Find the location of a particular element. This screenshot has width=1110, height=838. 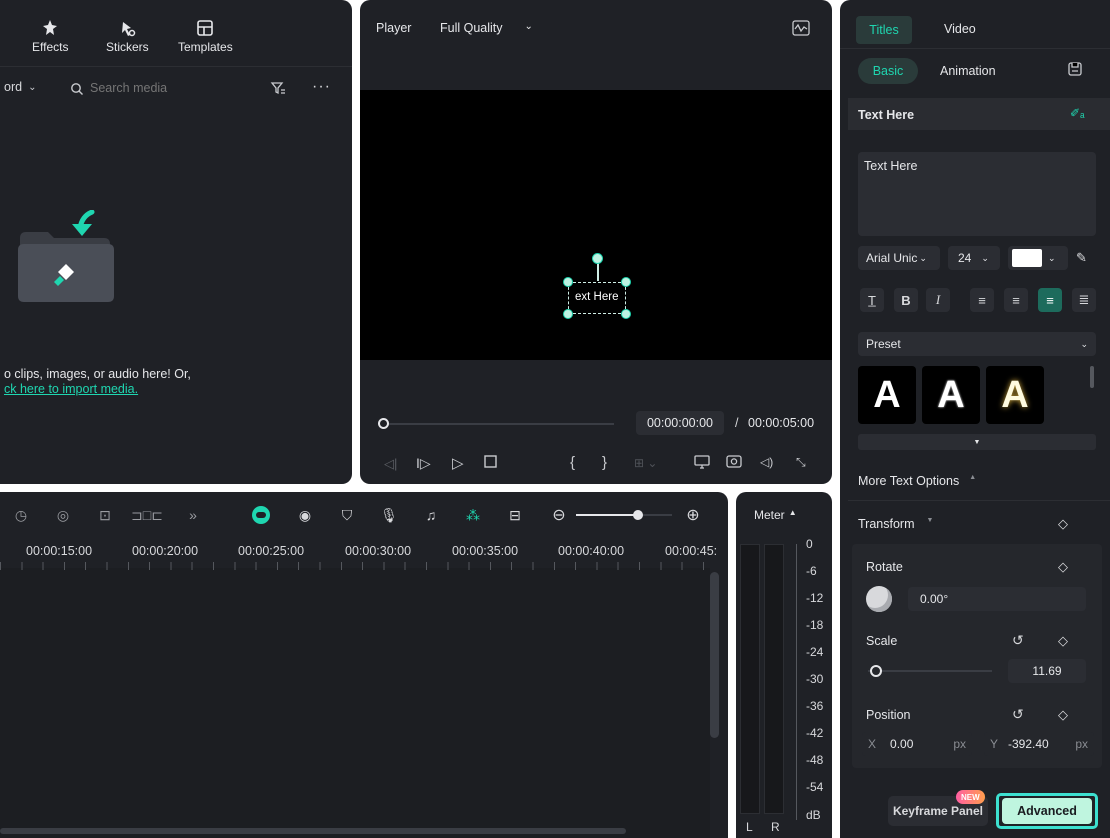

snap-icon: ⁂ is located at coordinates (473, 515).